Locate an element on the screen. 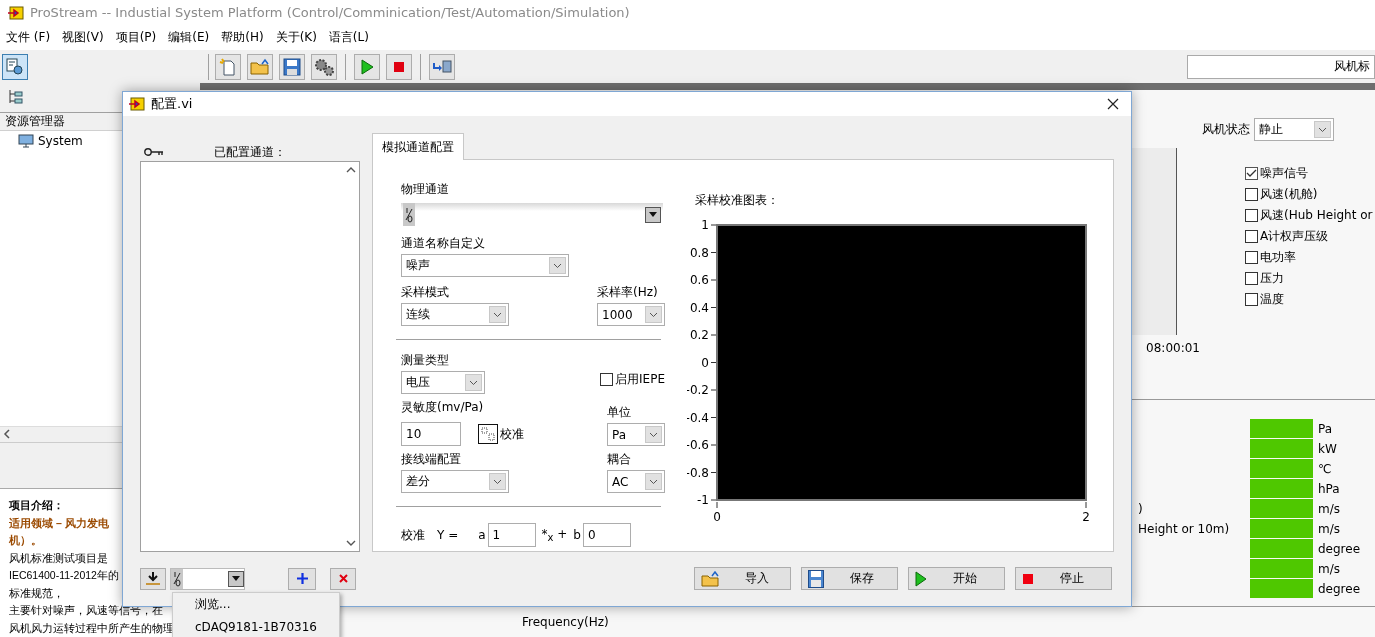 This screenshot has width=1375, height=637. physical-channel-select is located at coordinates (532, 214).